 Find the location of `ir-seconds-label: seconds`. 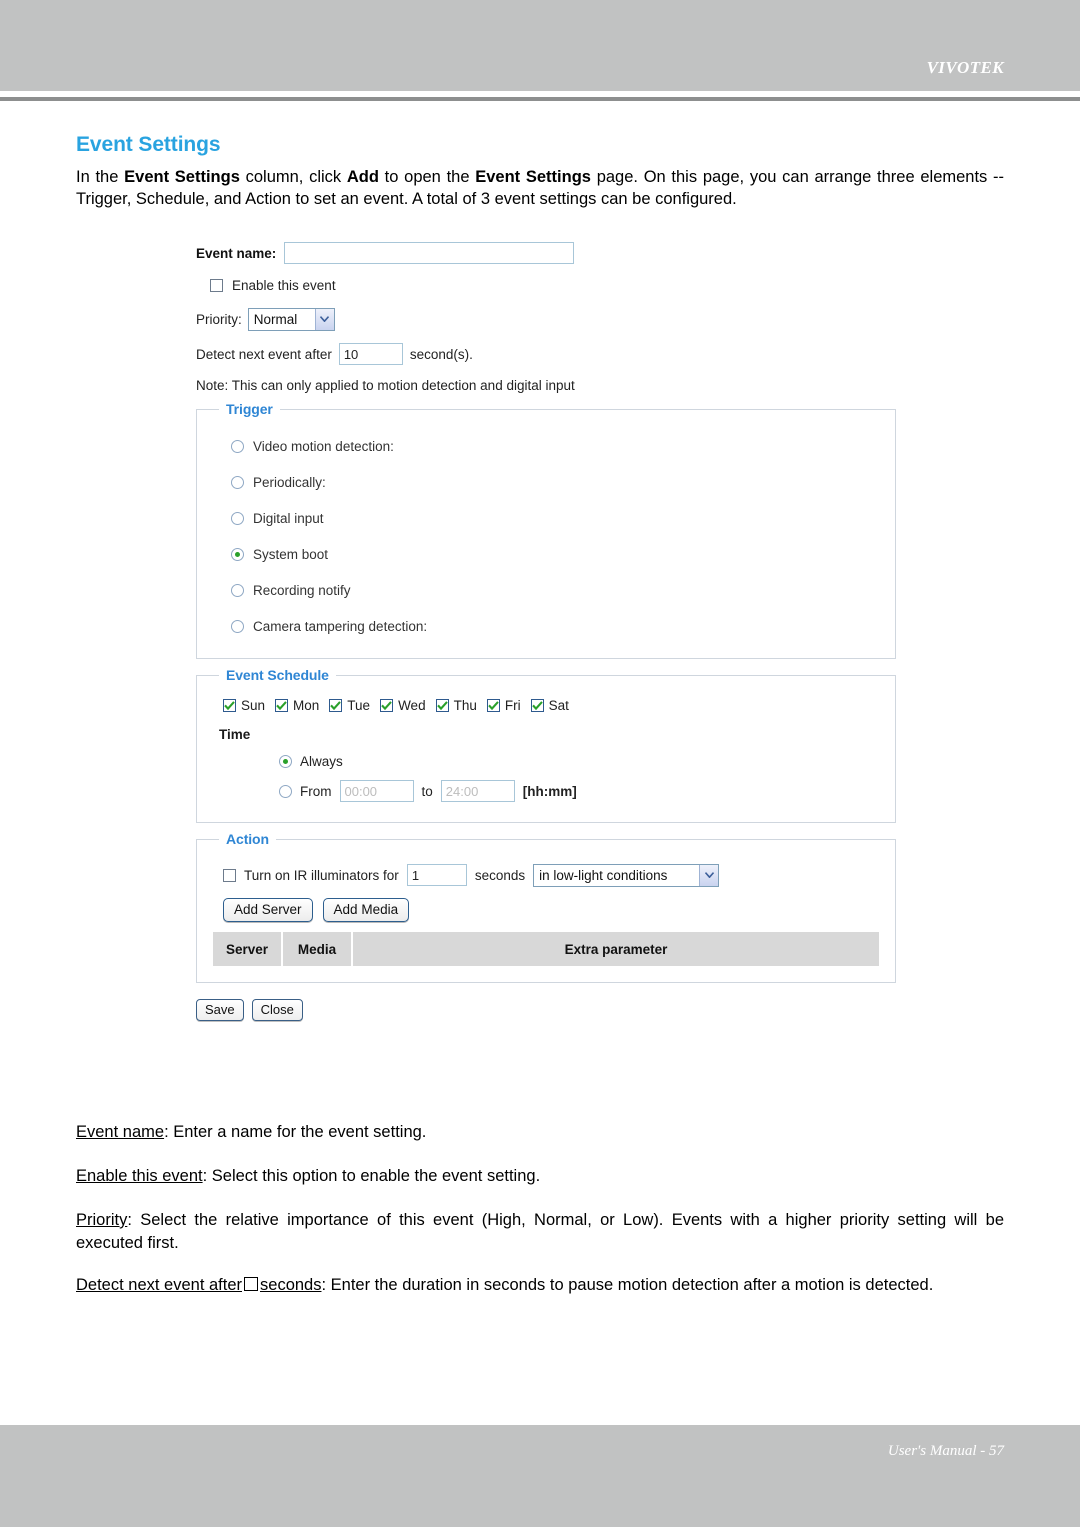

ir-seconds-label: seconds is located at coordinates (500, 875).